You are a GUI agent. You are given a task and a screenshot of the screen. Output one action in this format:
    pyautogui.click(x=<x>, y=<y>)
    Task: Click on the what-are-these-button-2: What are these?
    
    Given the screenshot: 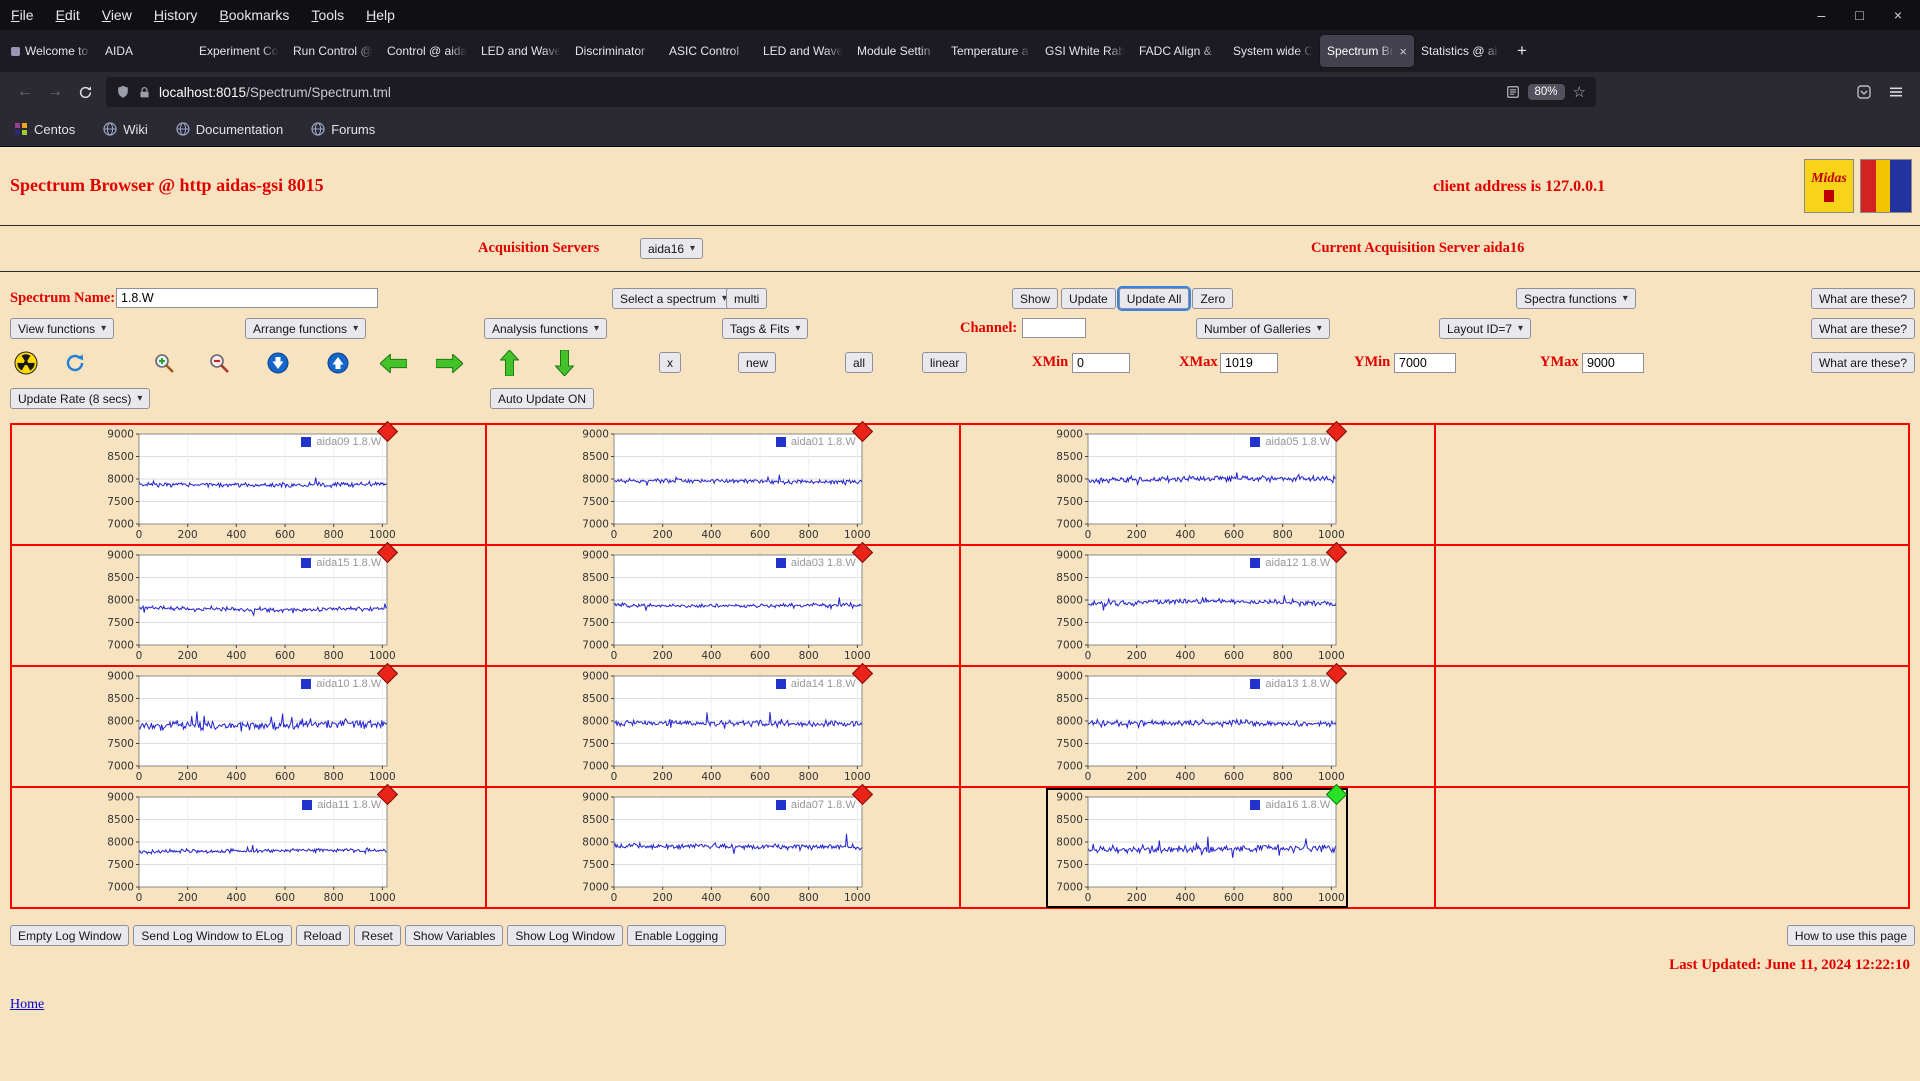 What is the action you would take?
    pyautogui.click(x=1862, y=328)
    